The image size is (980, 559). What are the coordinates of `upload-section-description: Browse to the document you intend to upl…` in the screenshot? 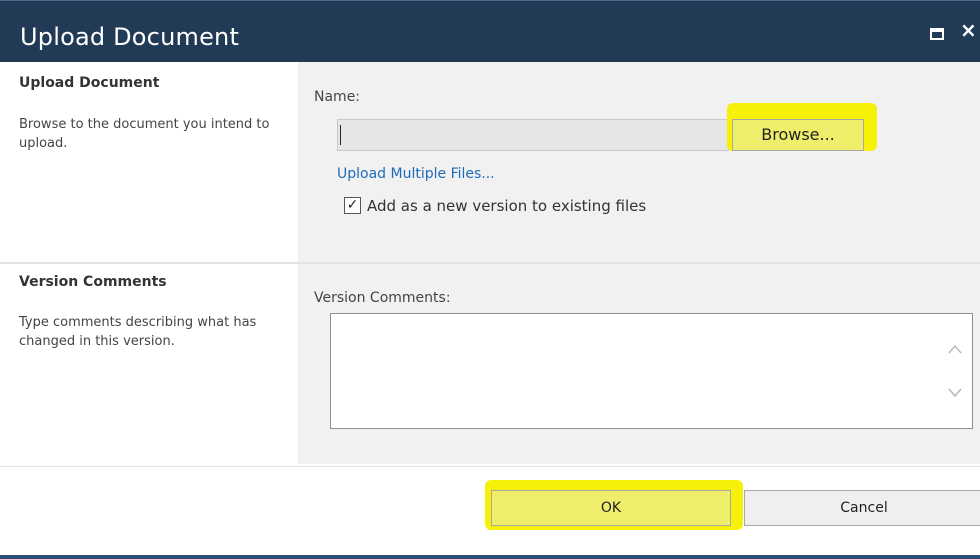 It's located at (144, 134).